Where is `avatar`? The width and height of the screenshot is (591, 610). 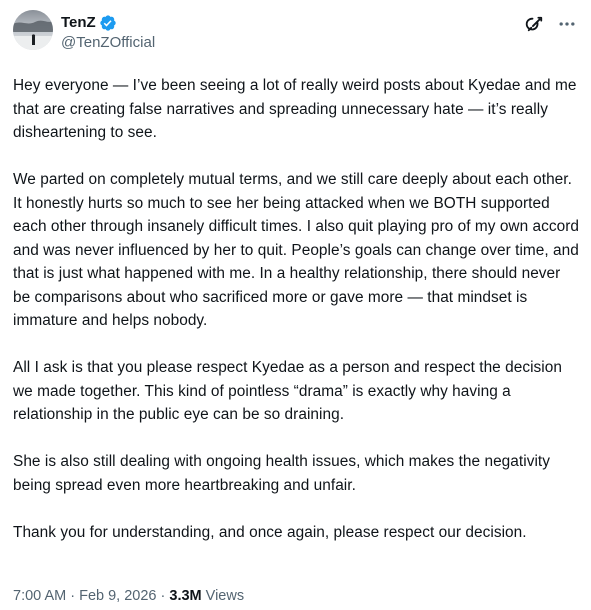 avatar is located at coordinates (33, 30).